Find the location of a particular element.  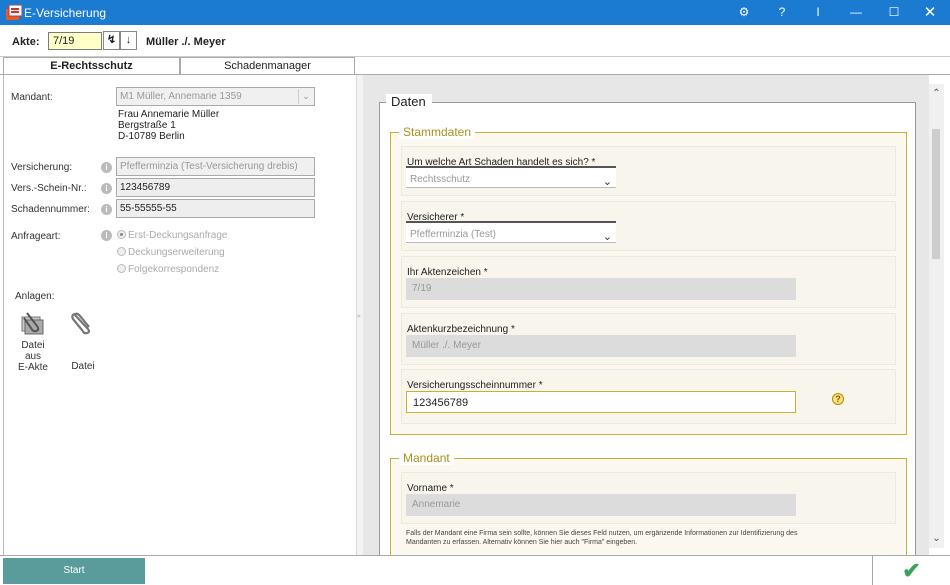

mandant-address-line2: Bergstraße 1 is located at coordinates (147, 125).